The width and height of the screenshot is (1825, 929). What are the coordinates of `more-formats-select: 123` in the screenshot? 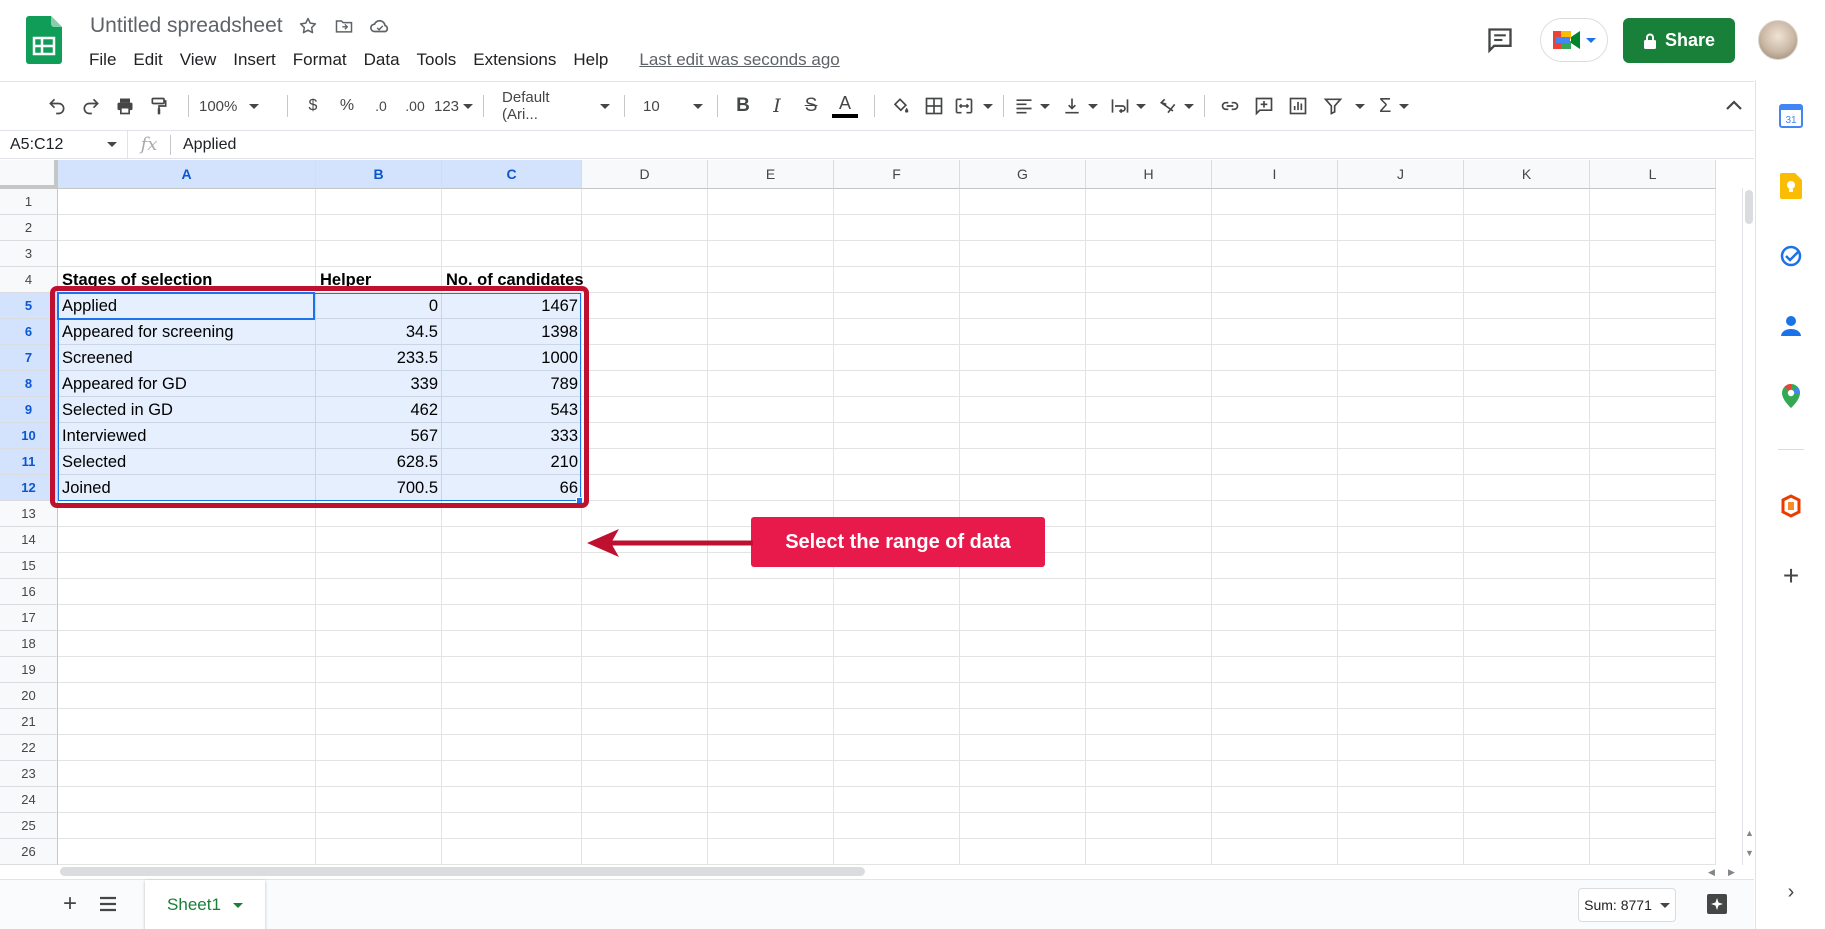 It's located at (454, 106).